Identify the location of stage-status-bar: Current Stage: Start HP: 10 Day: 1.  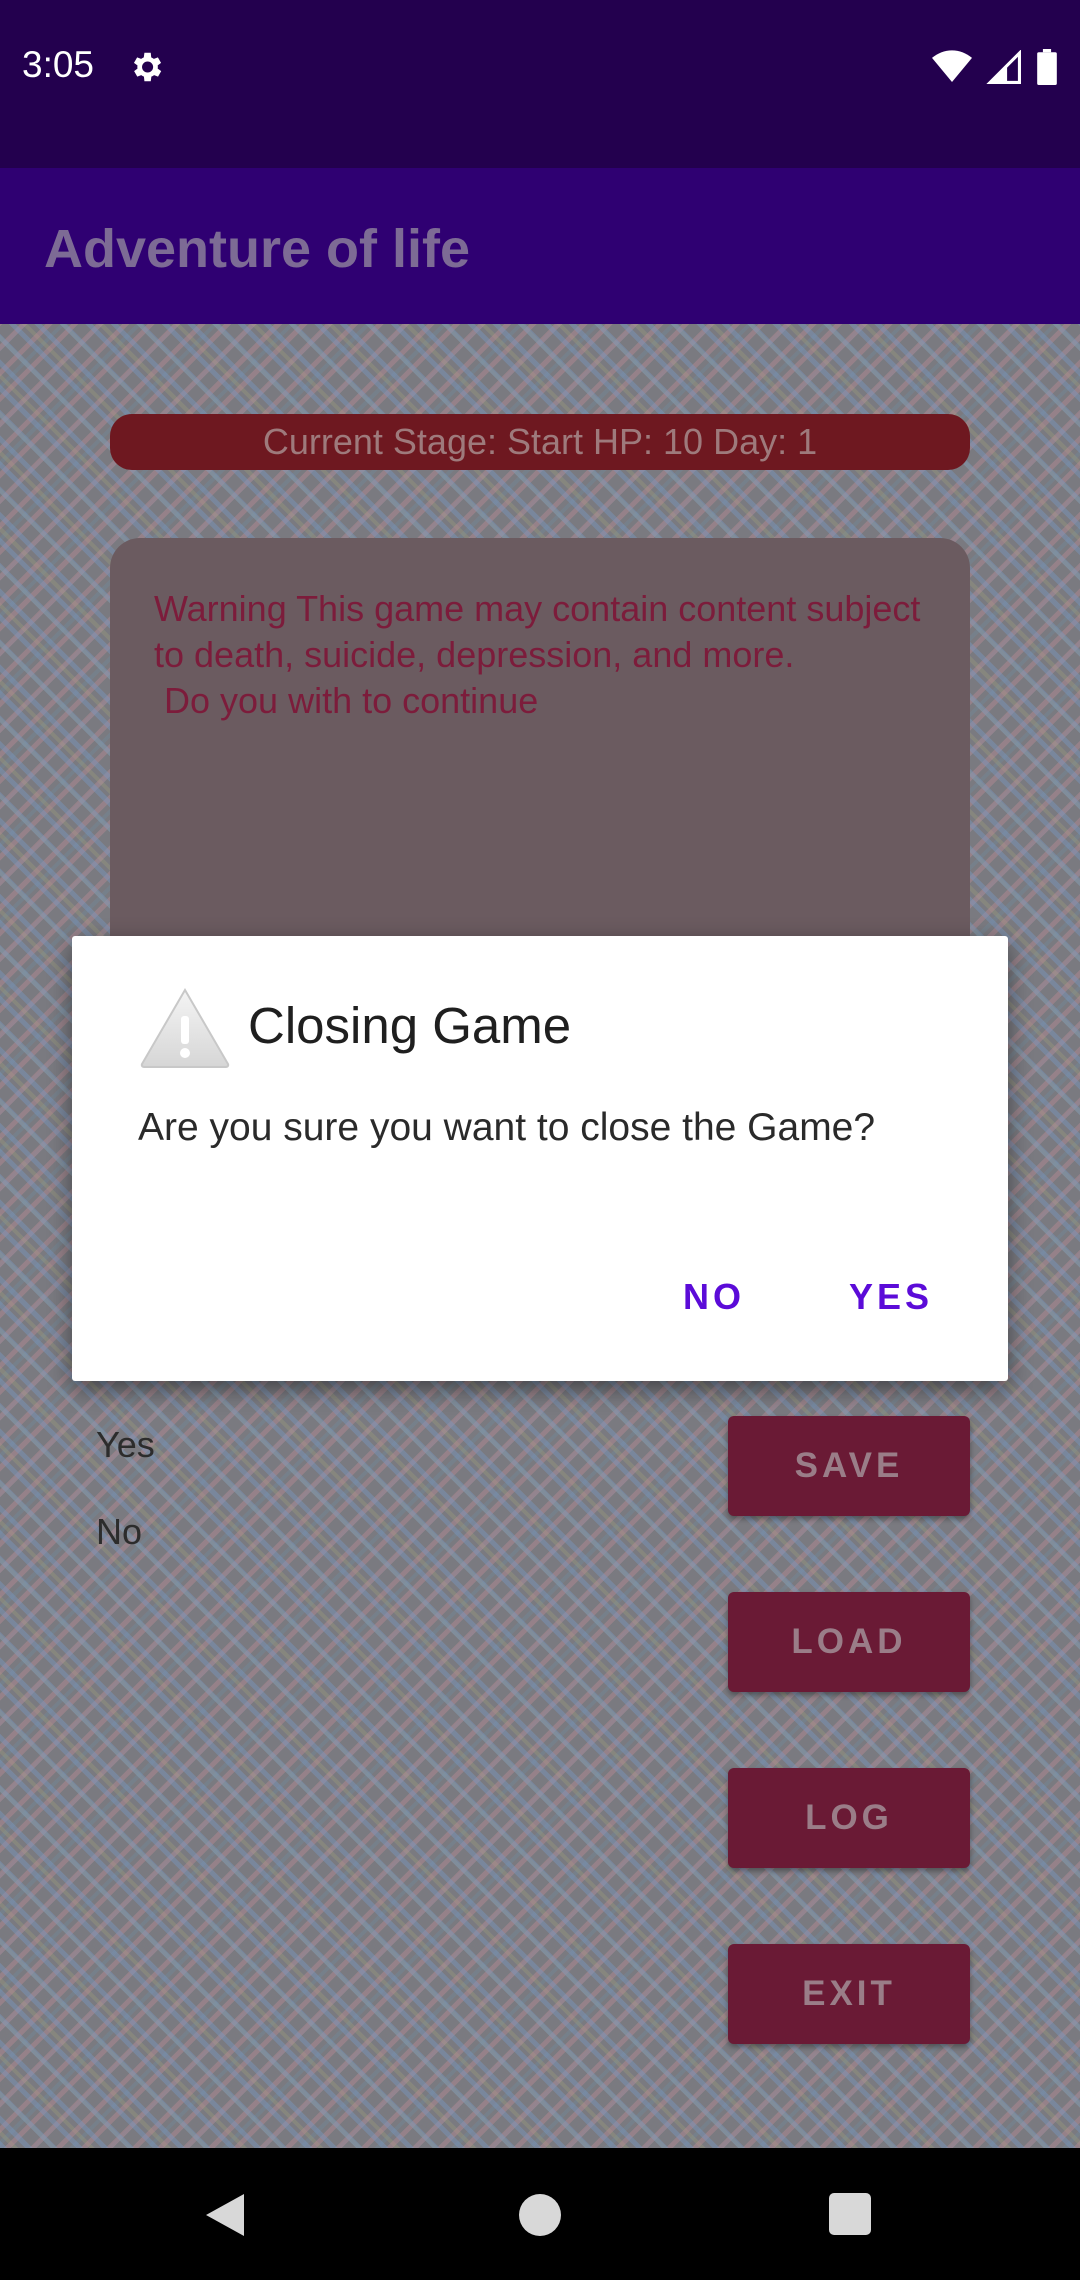
(540, 442).